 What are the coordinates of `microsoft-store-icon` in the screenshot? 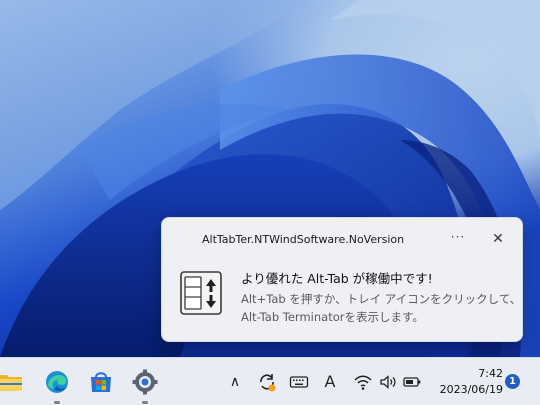 It's located at (101, 382).